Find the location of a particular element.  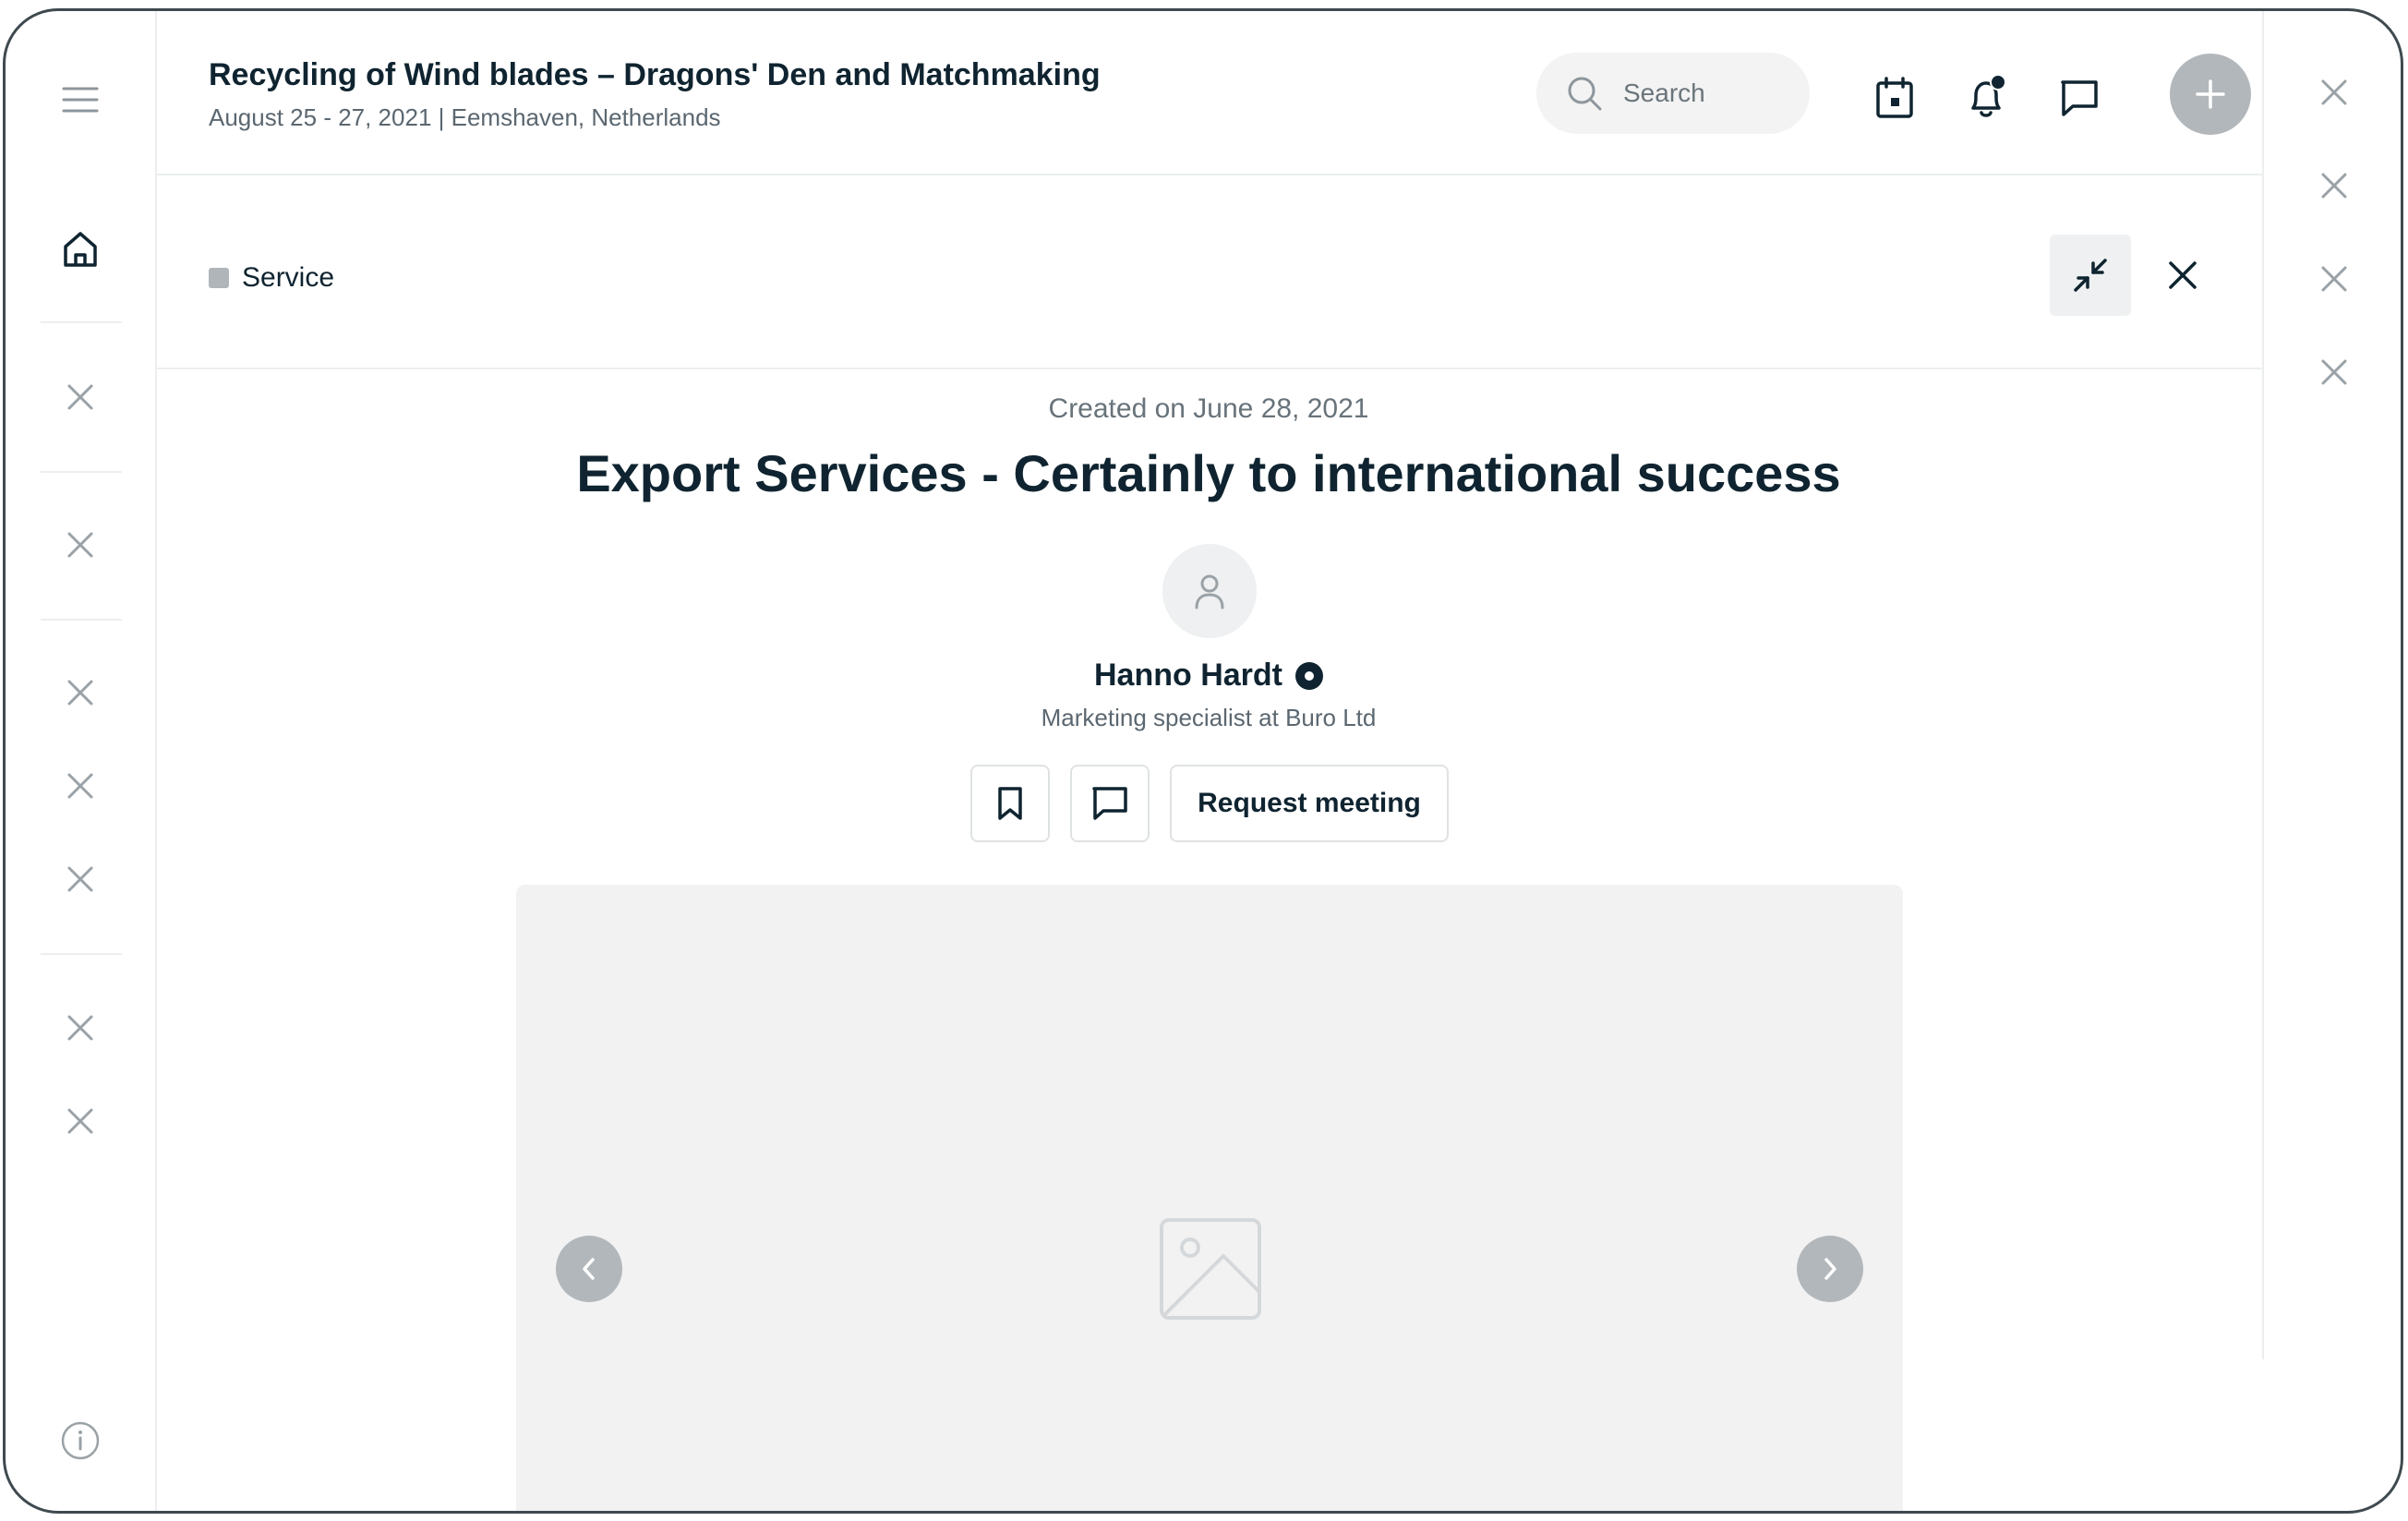

search-box: Search is located at coordinates (1673, 93).